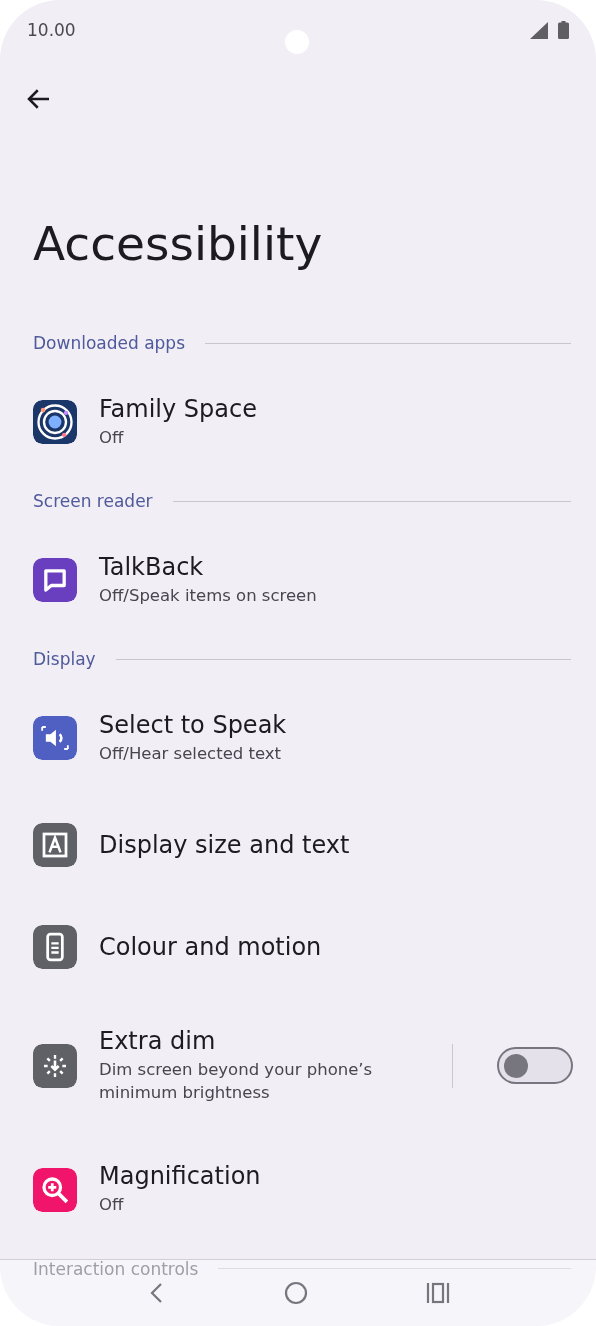 This screenshot has width=596, height=1326. What do you see at coordinates (152, 567) in the screenshot?
I see `item-title: TalkBack` at bounding box center [152, 567].